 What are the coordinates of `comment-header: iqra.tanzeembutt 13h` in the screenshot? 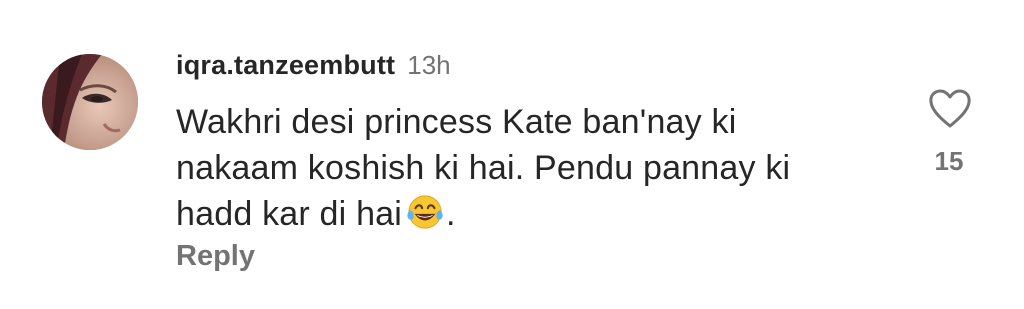 It's located at (313, 68).